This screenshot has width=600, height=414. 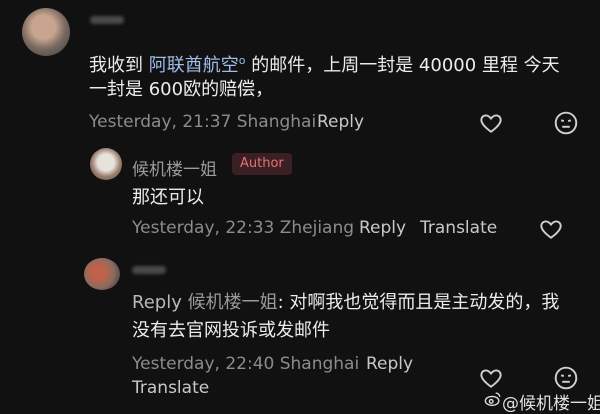 What do you see at coordinates (262, 164) in the screenshot?
I see `author-badge: Author` at bounding box center [262, 164].